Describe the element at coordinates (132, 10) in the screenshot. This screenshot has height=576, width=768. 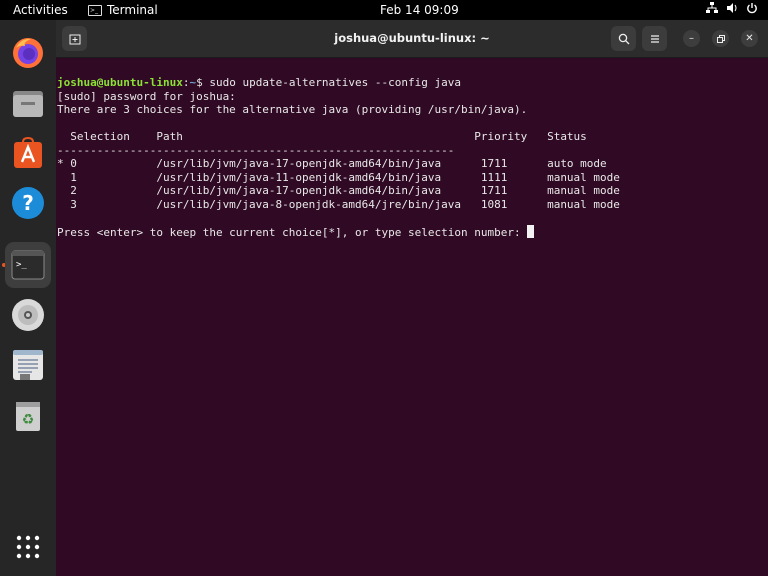
I see `app-menu-label: Terminal` at that location.